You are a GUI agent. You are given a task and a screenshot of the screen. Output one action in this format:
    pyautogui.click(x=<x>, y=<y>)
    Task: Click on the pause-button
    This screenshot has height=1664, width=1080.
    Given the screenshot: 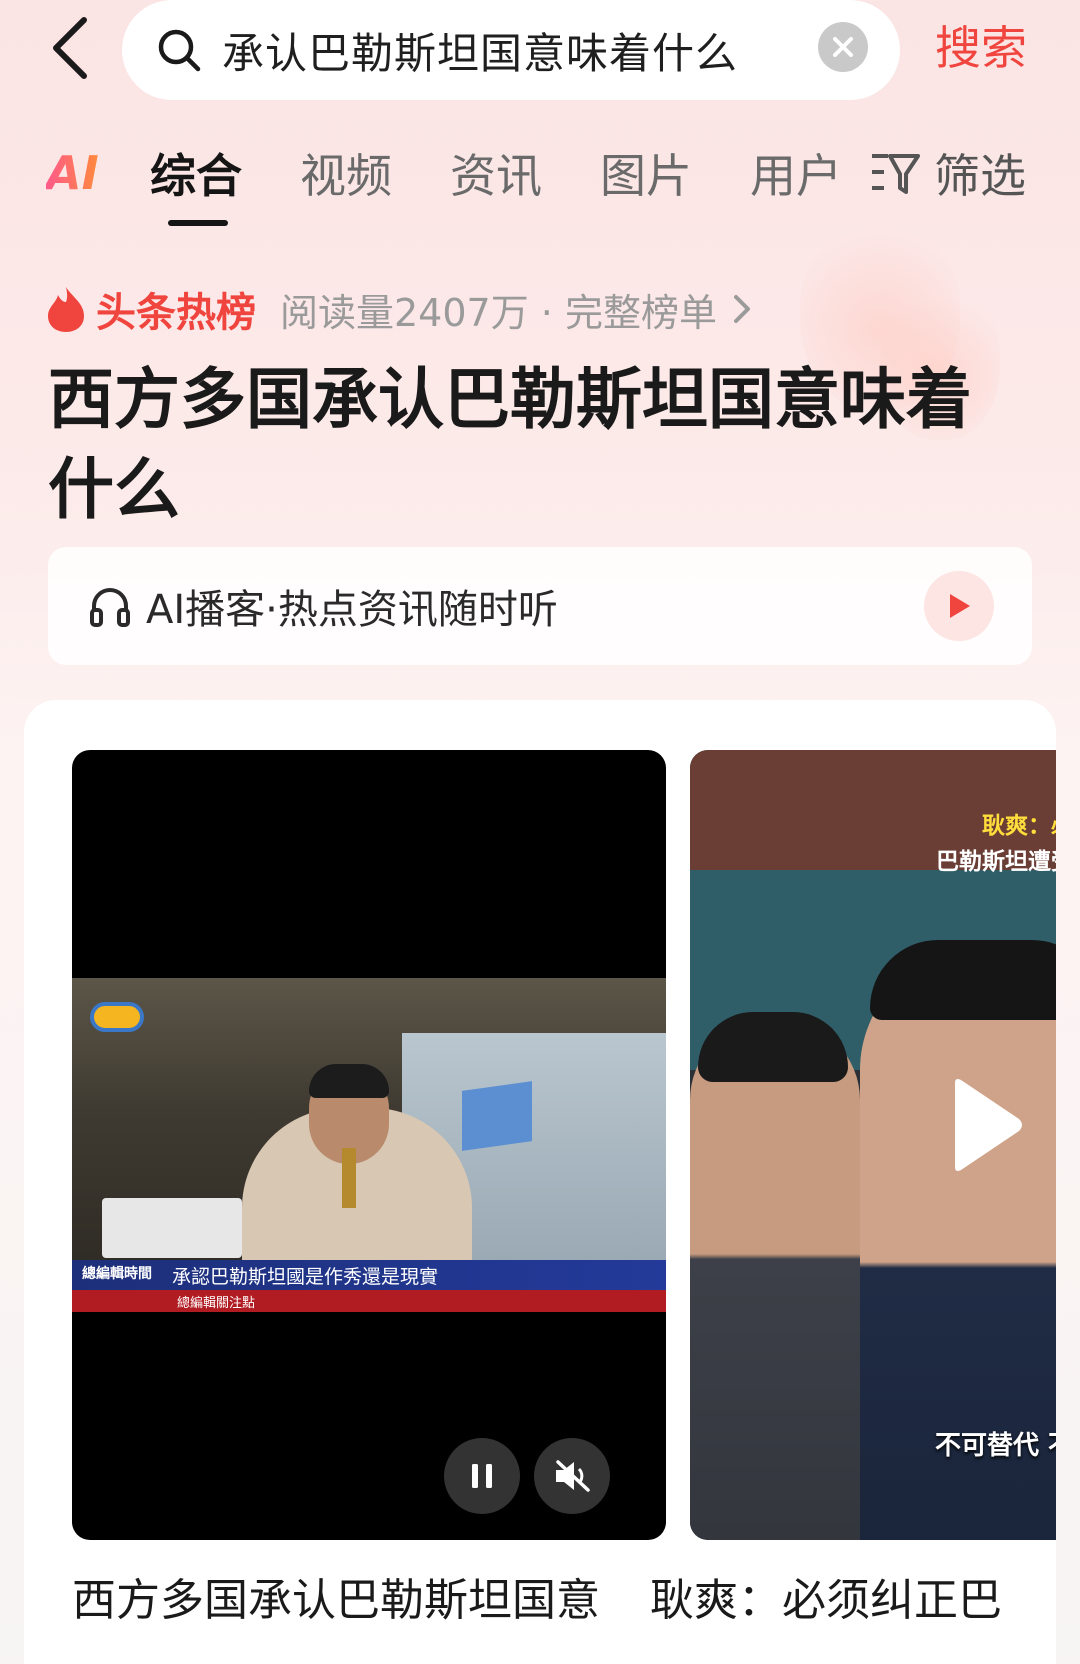 What is the action you would take?
    pyautogui.click(x=482, y=1476)
    